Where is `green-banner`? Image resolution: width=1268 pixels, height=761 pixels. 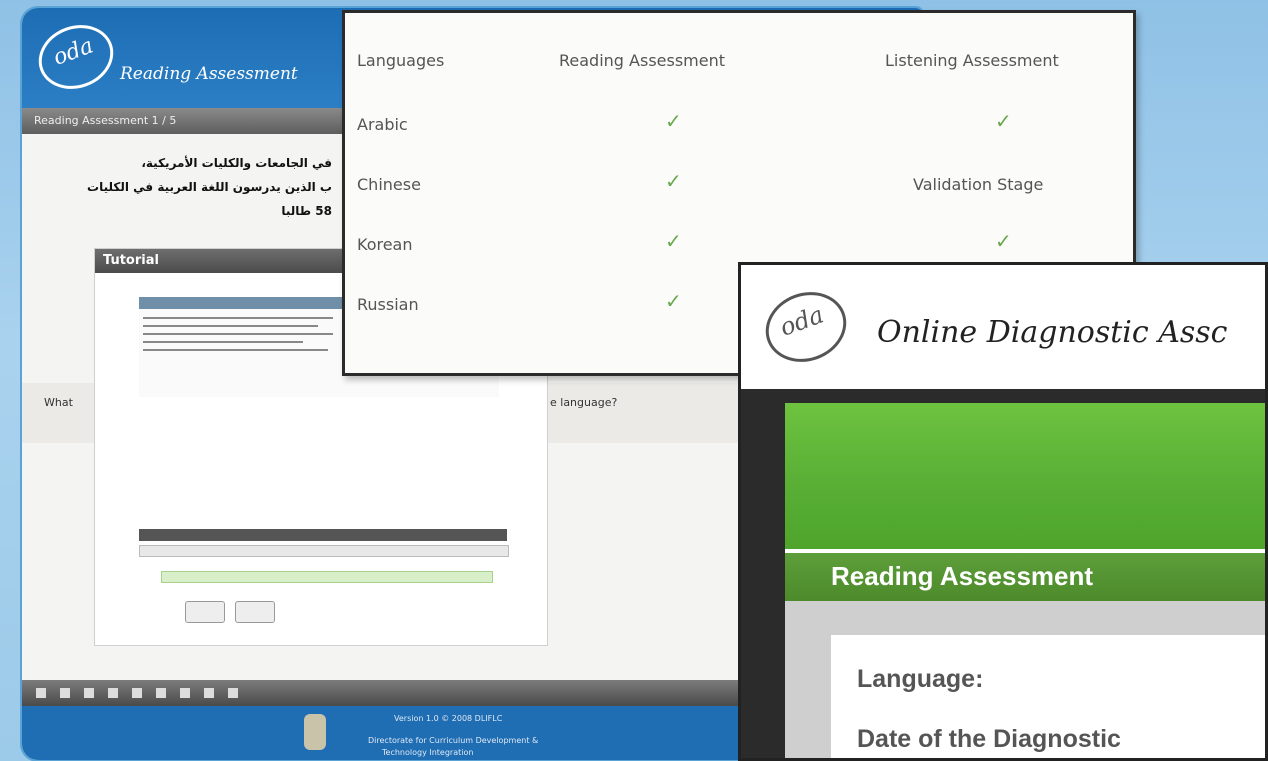
green-banner is located at coordinates (1025, 476).